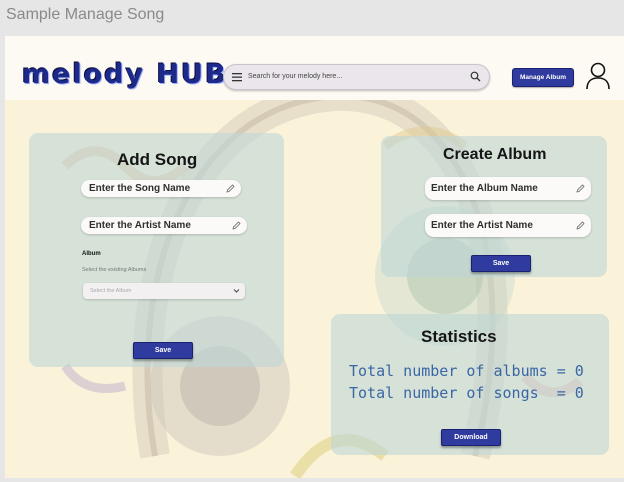 The width and height of the screenshot is (624, 482). I want to click on search-icon, so click(475, 76).